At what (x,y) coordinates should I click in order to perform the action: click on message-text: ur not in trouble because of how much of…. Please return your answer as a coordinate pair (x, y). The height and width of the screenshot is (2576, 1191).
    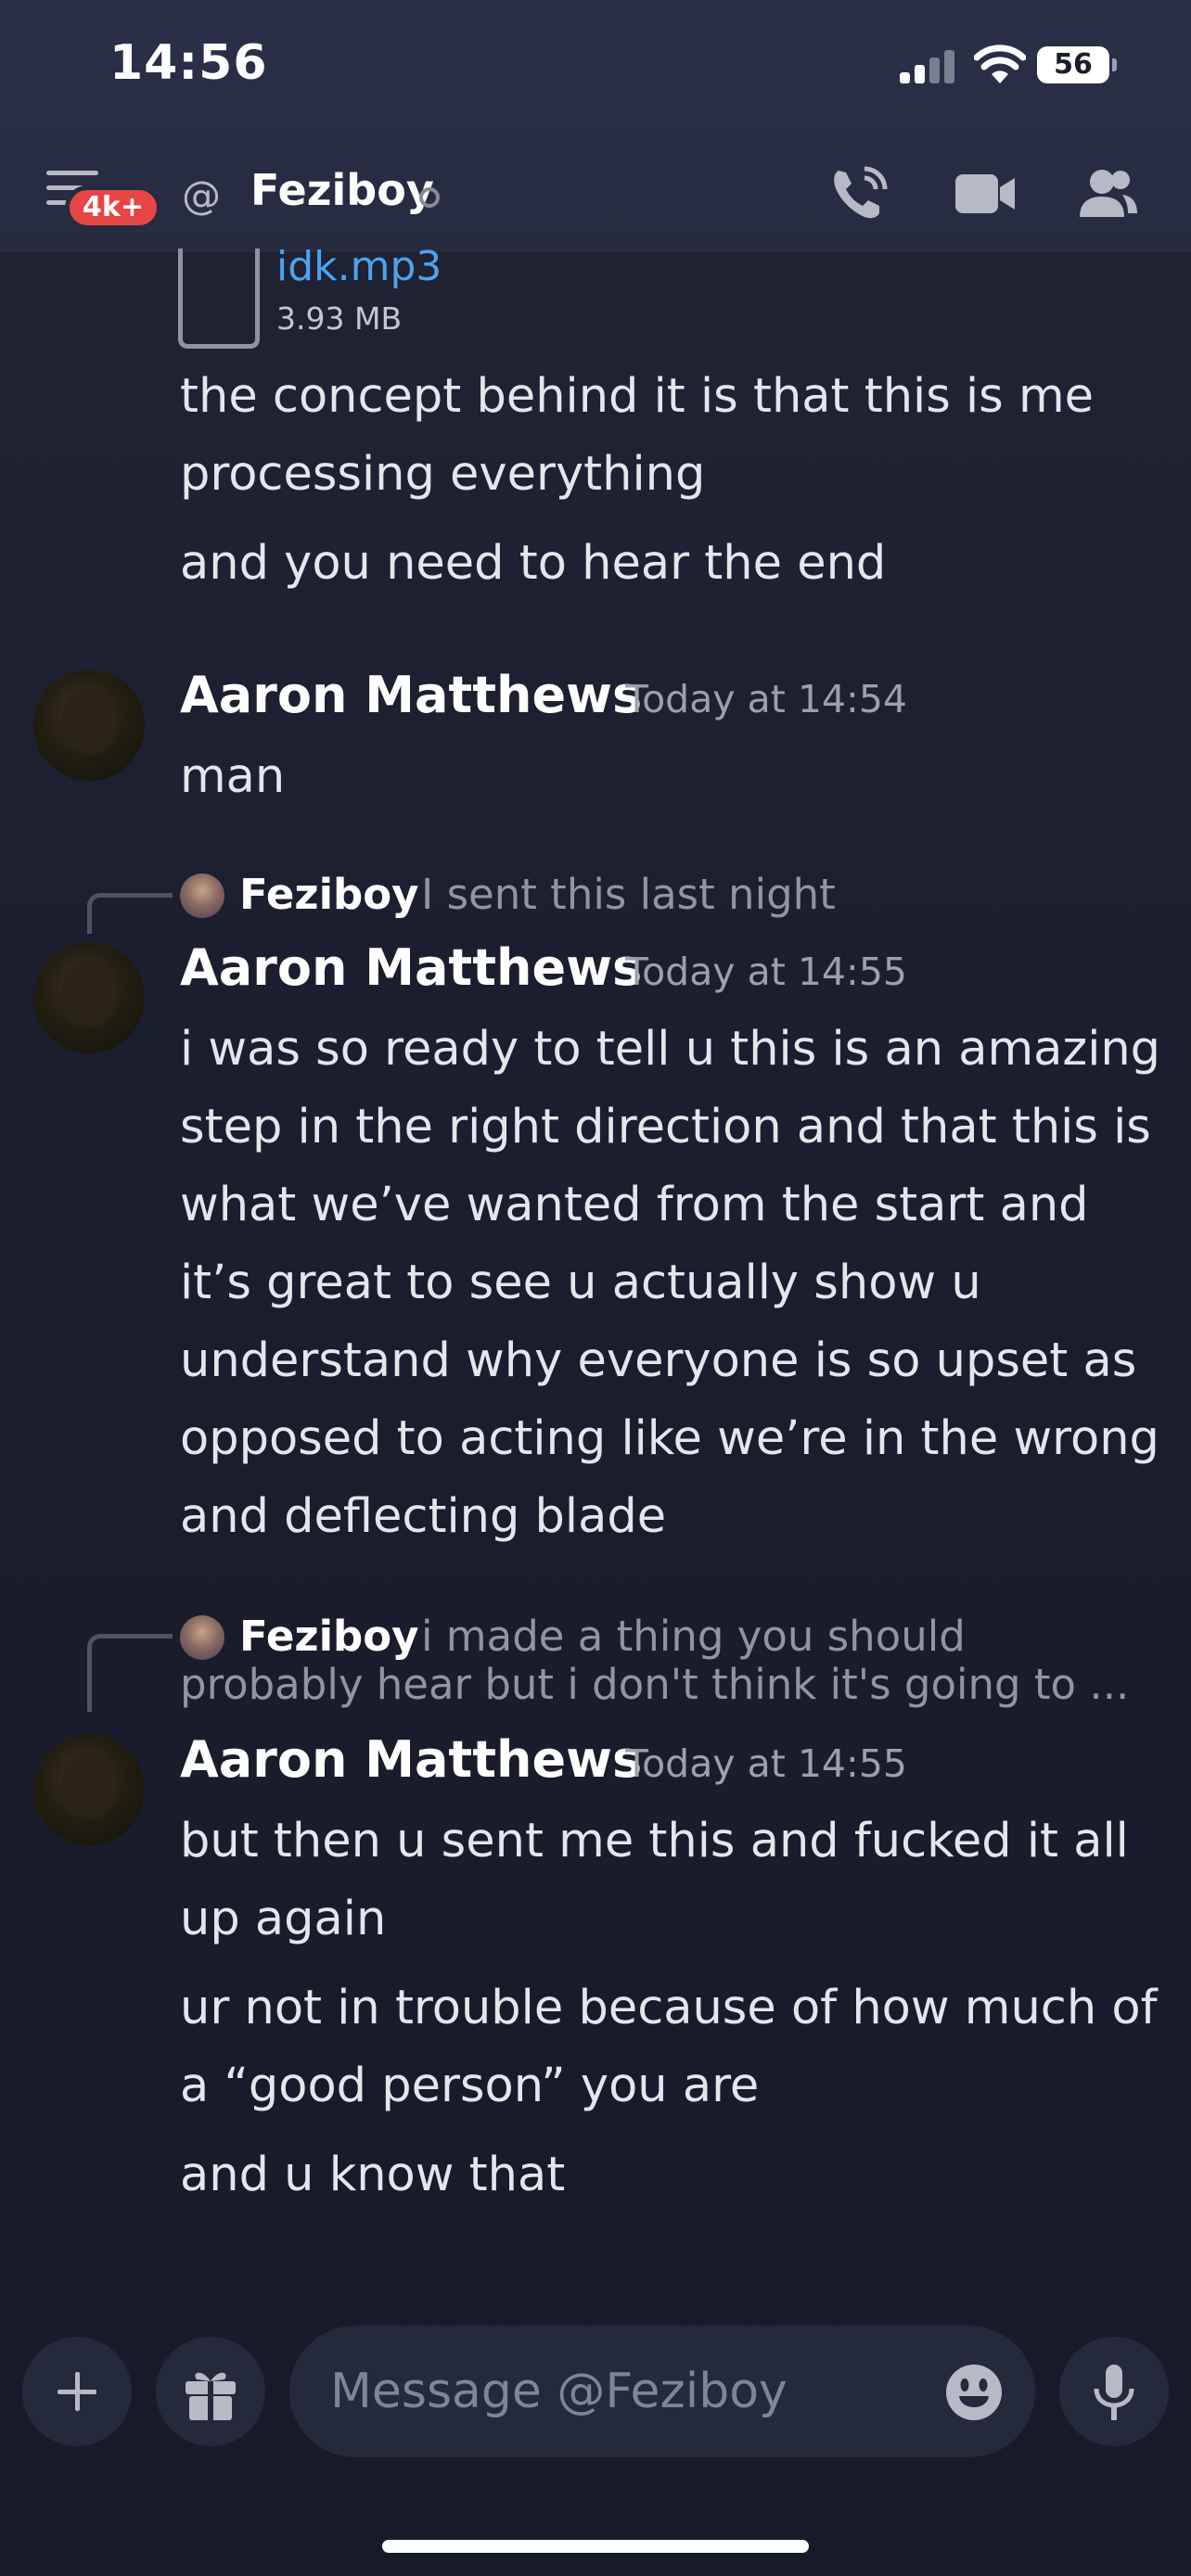
    Looking at the image, I should click on (669, 2047).